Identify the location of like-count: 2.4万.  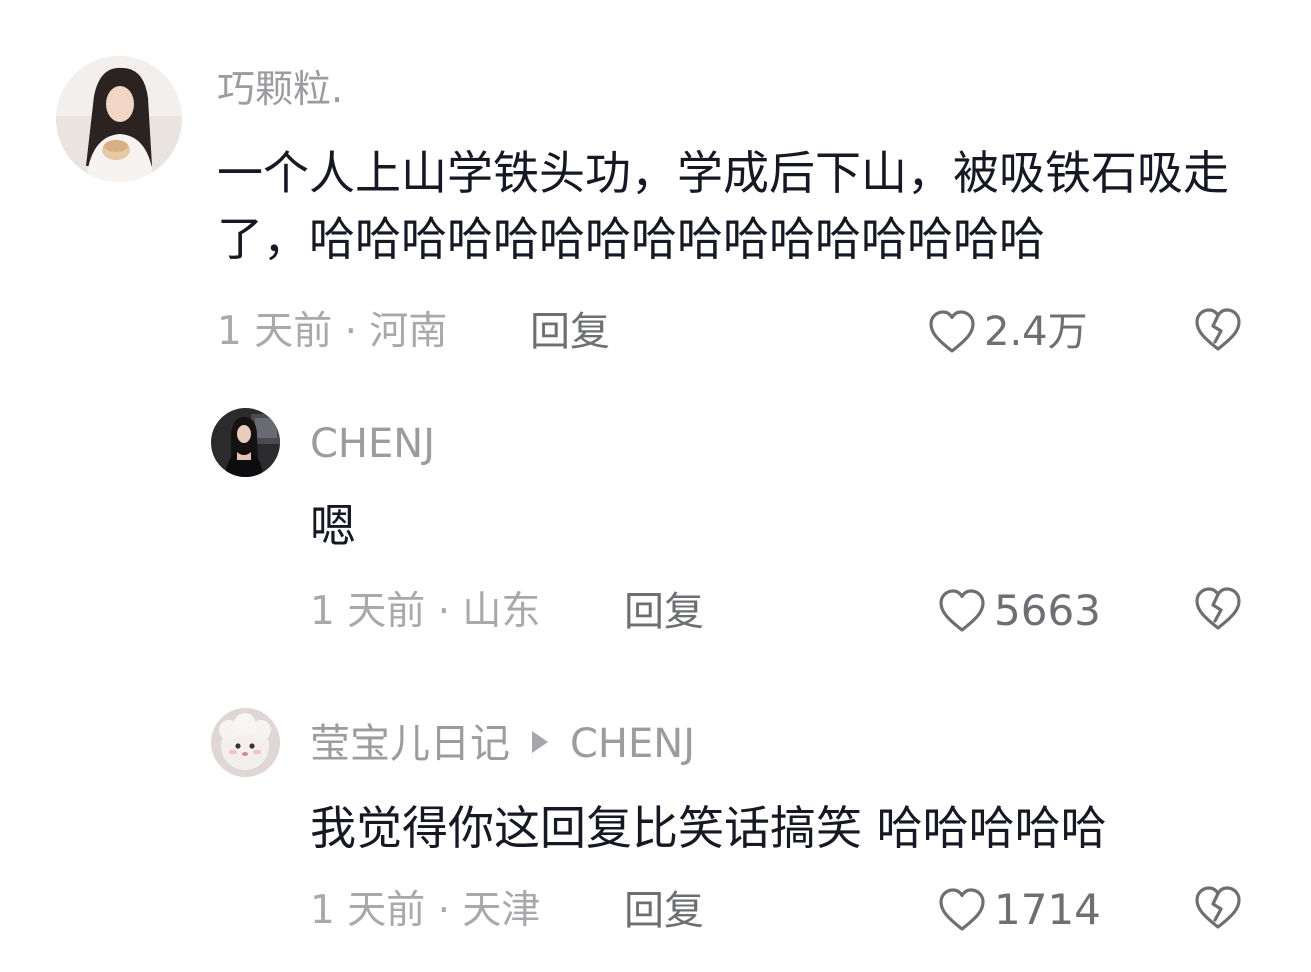
(1036, 332).